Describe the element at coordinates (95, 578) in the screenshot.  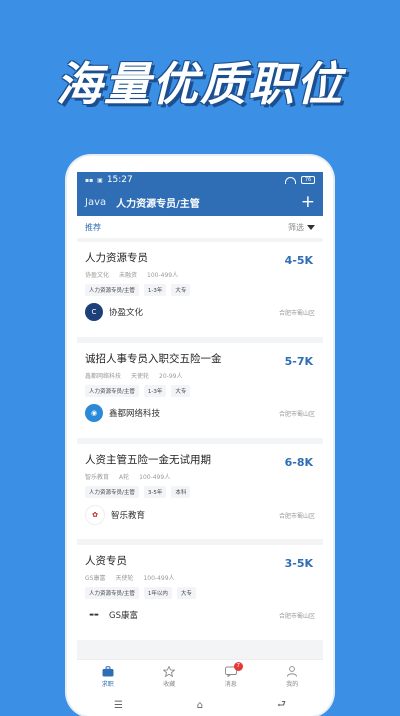
I see `company-short-name: GS康富` at that location.